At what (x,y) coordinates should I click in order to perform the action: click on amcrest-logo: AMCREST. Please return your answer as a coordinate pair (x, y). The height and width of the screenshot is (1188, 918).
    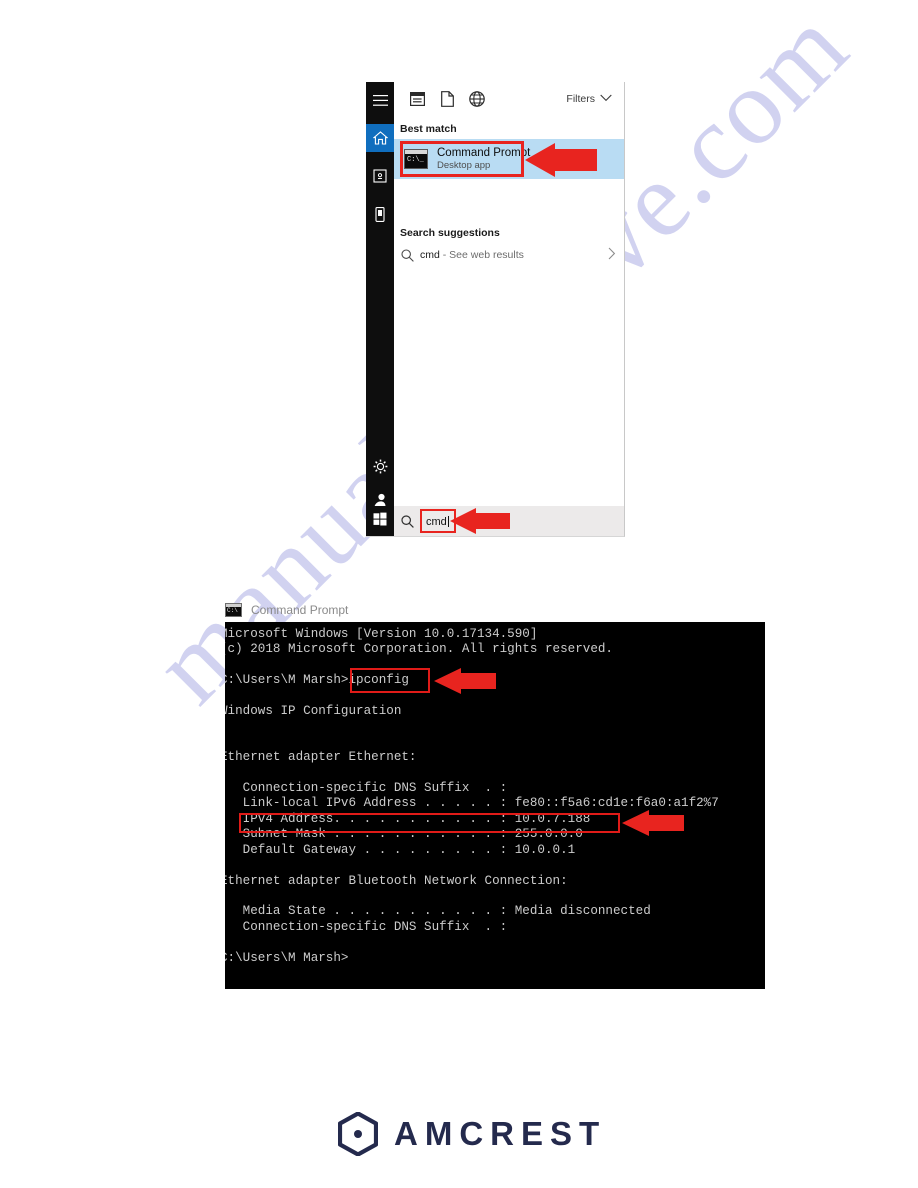
    Looking at the image, I should click on (472, 1134).